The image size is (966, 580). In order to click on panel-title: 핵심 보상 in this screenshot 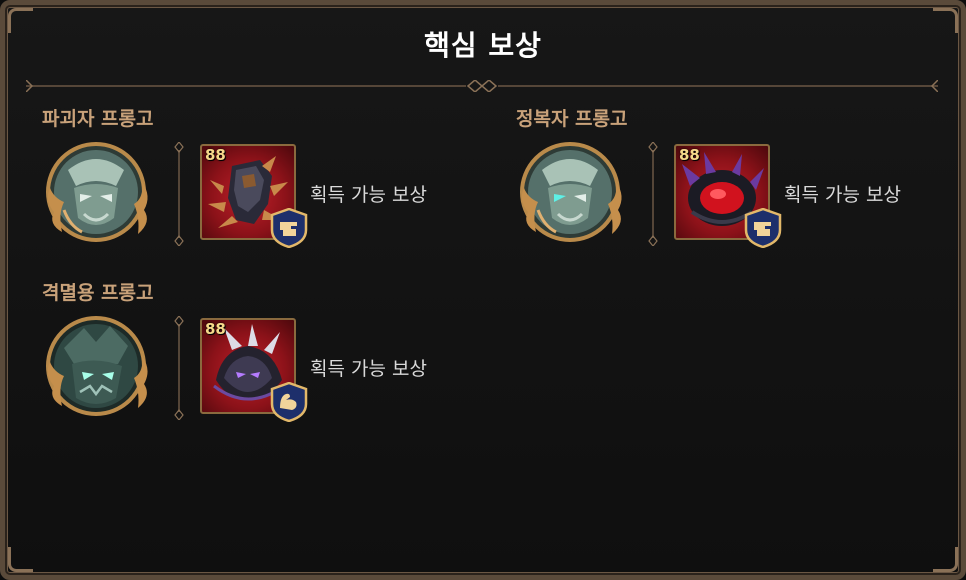, I will do `click(483, 45)`.